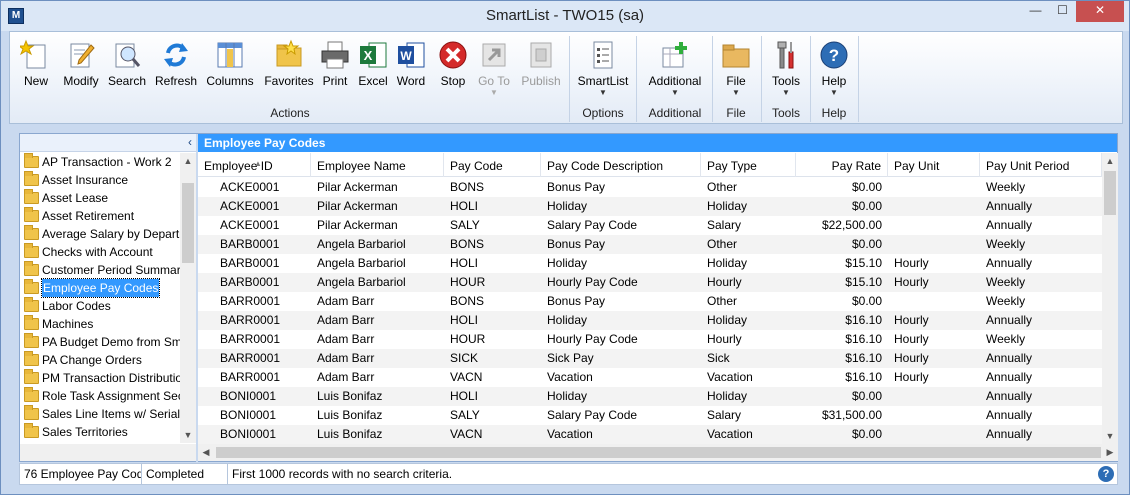  What do you see at coordinates (373, 55) in the screenshot?
I see `excel-icon: X` at bounding box center [373, 55].